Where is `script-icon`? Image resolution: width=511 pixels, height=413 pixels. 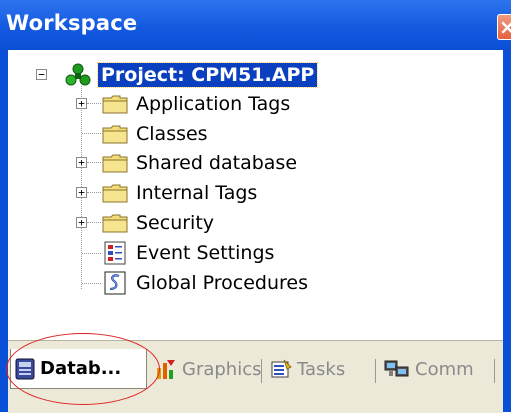
script-icon is located at coordinates (115, 283).